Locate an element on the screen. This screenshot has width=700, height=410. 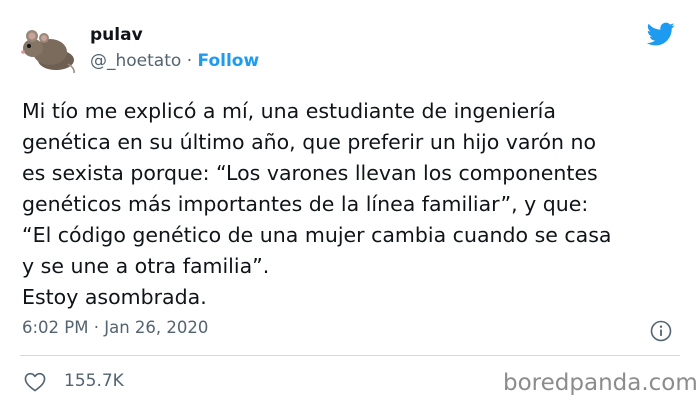
twitter-bird-icon is located at coordinates (661, 34).